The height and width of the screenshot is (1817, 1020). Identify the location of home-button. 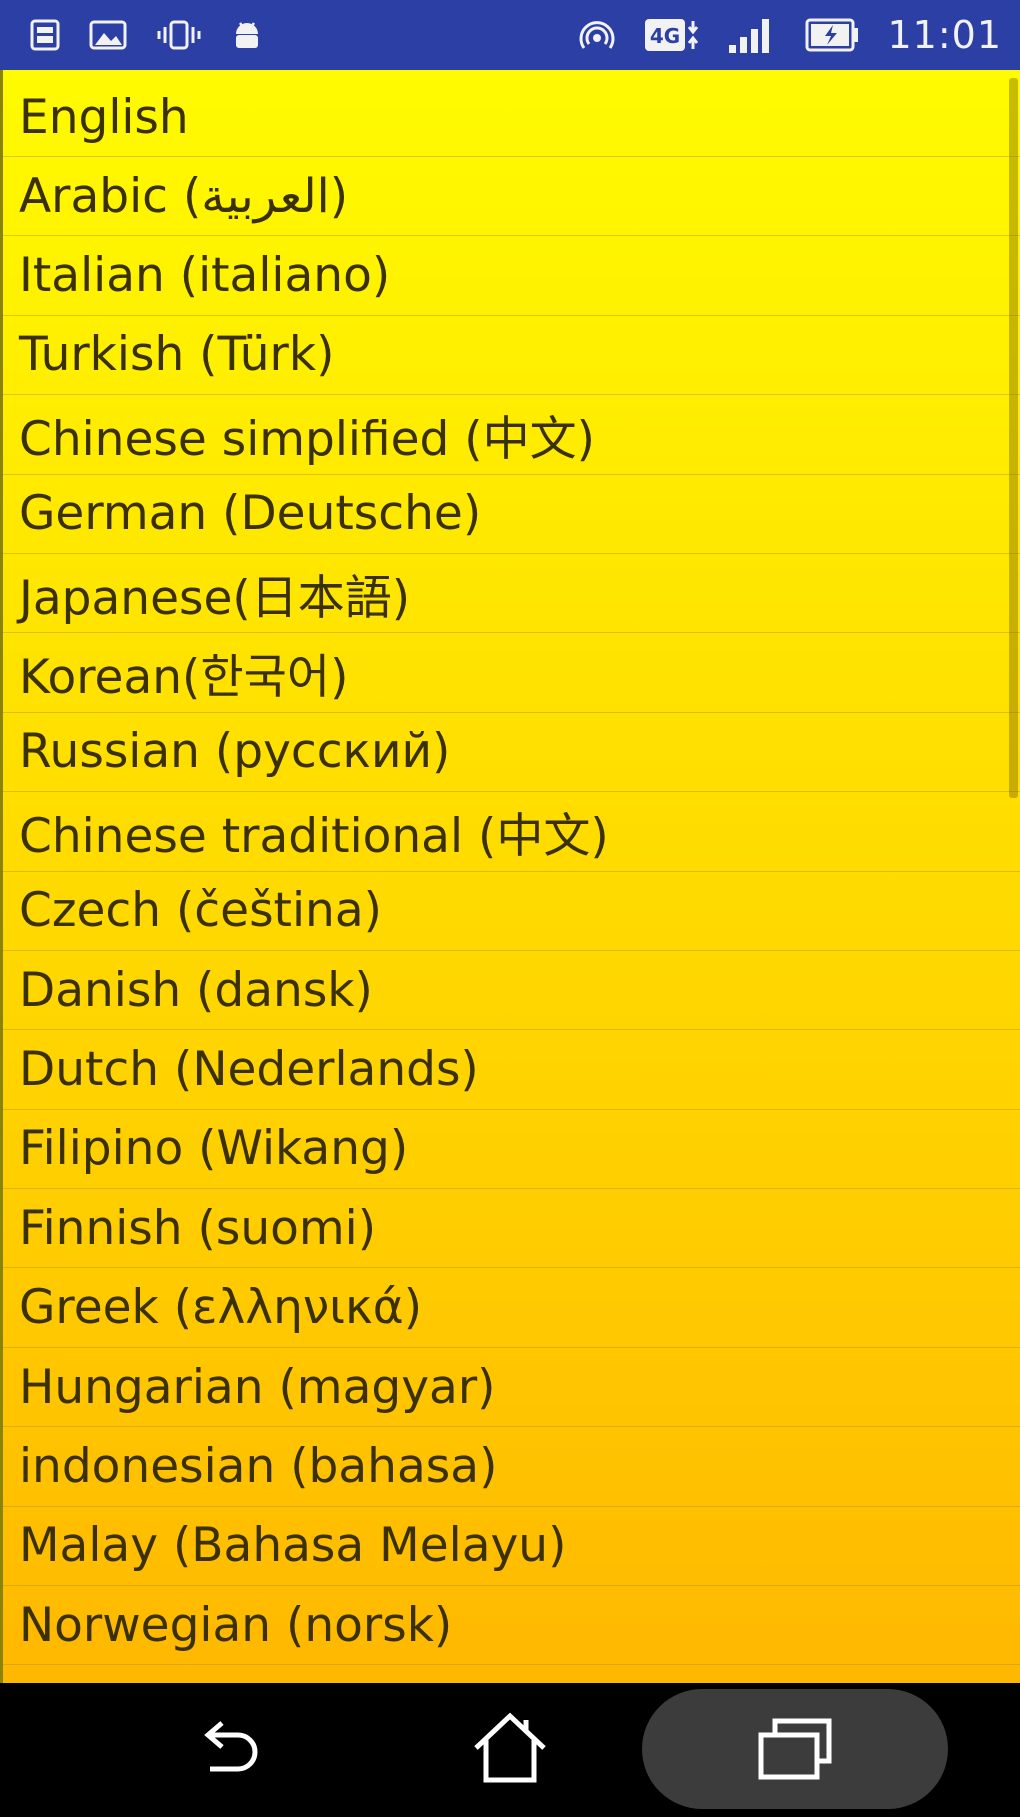
(510, 1750).